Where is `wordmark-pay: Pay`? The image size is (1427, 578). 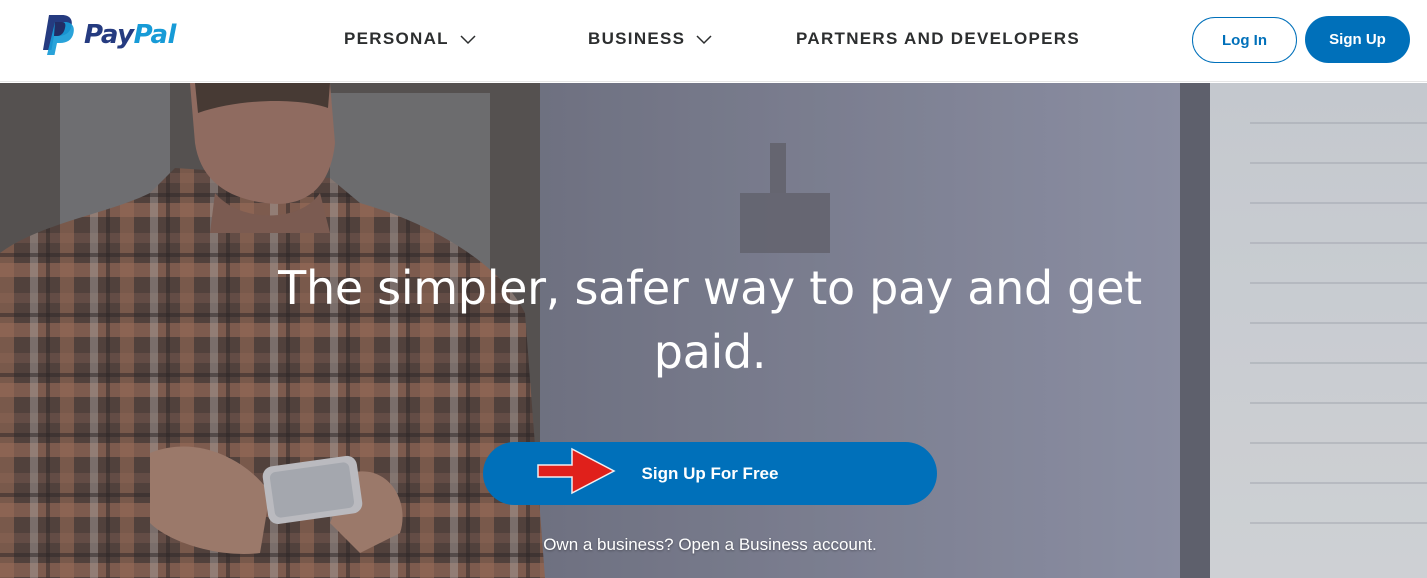 wordmark-pay: Pay is located at coordinates (109, 35).